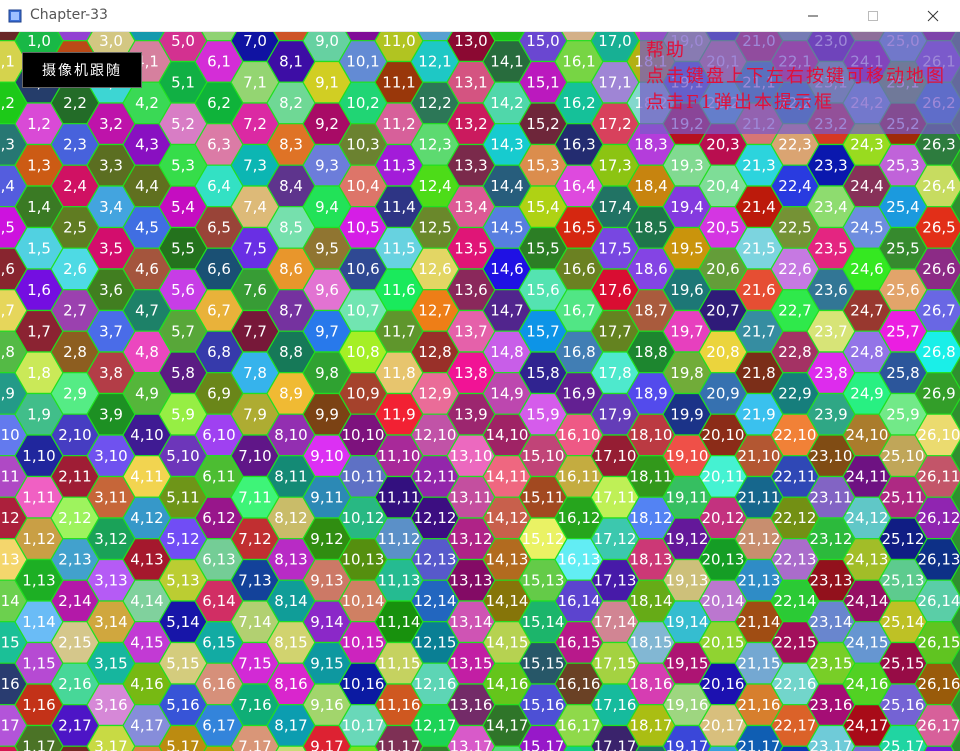  What do you see at coordinates (398, 207) in the screenshot?
I see `hex-label: 11,4` at bounding box center [398, 207].